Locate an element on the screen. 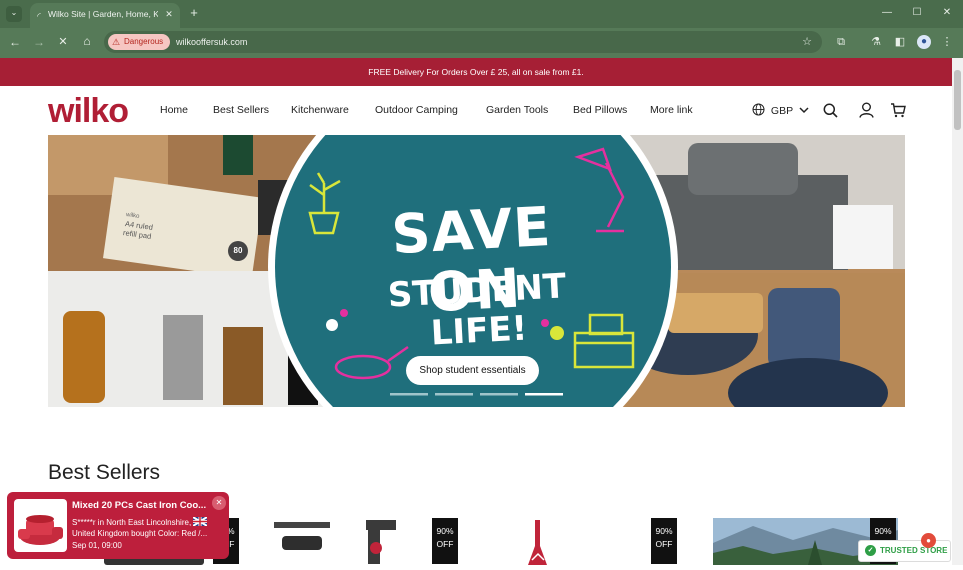 The width and height of the screenshot is (963, 570). product-card is located at coordinates (363, 541).